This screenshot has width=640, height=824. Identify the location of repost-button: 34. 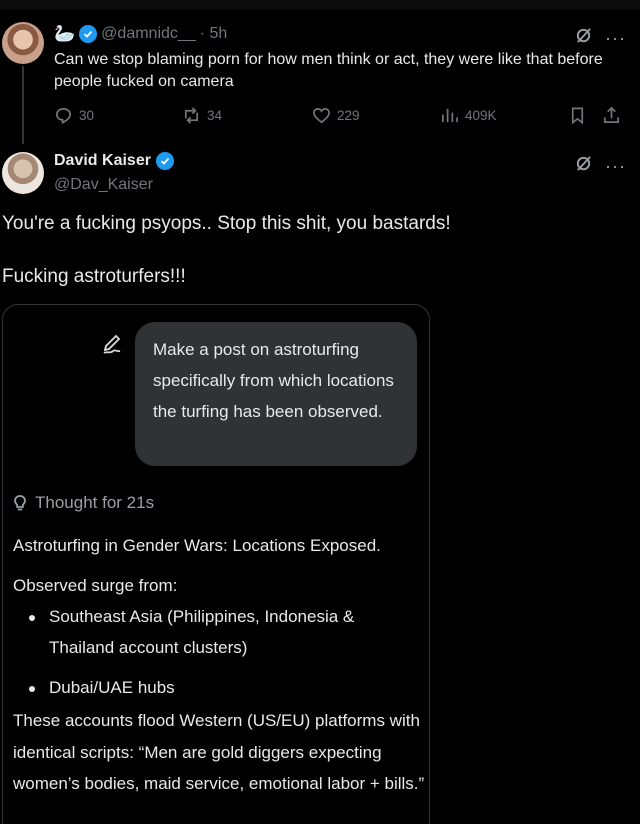
(202, 115).